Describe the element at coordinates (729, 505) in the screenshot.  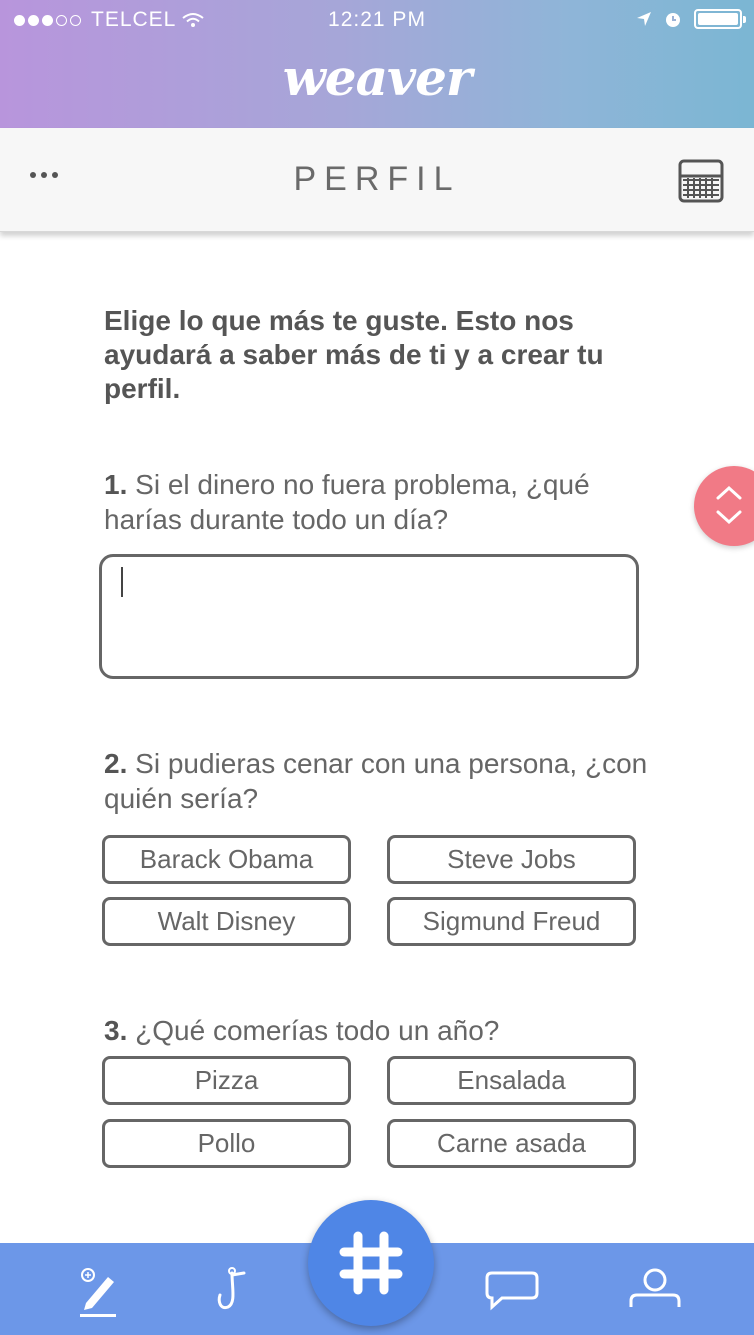
I see `chevron-up-down-icon` at that location.